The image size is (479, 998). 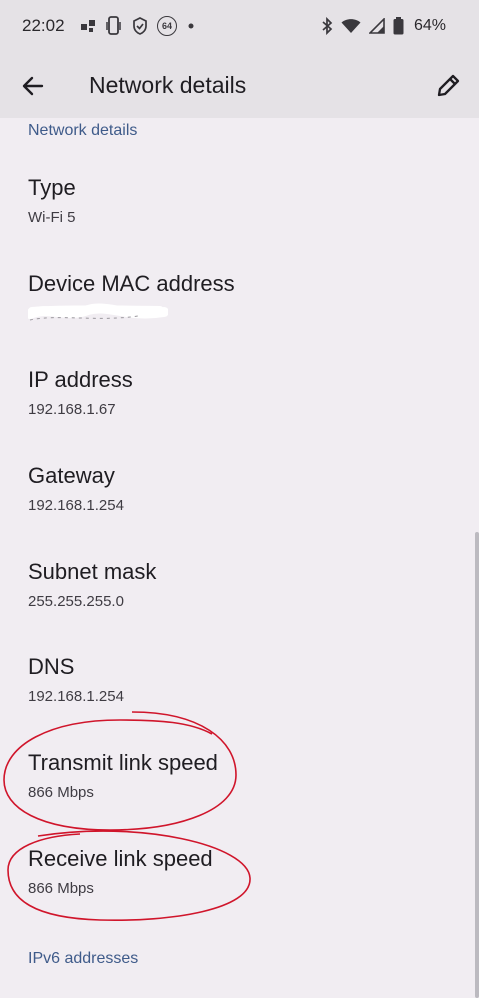 What do you see at coordinates (376, 26) in the screenshot?
I see `cell-signal-icon` at bounding box center [376, 26].